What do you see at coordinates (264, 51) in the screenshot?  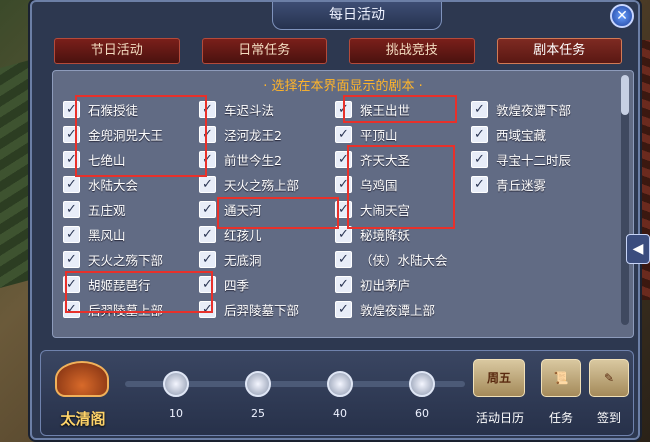 I see `tab-daily: 日常任务` at bounding box center [264, 51].